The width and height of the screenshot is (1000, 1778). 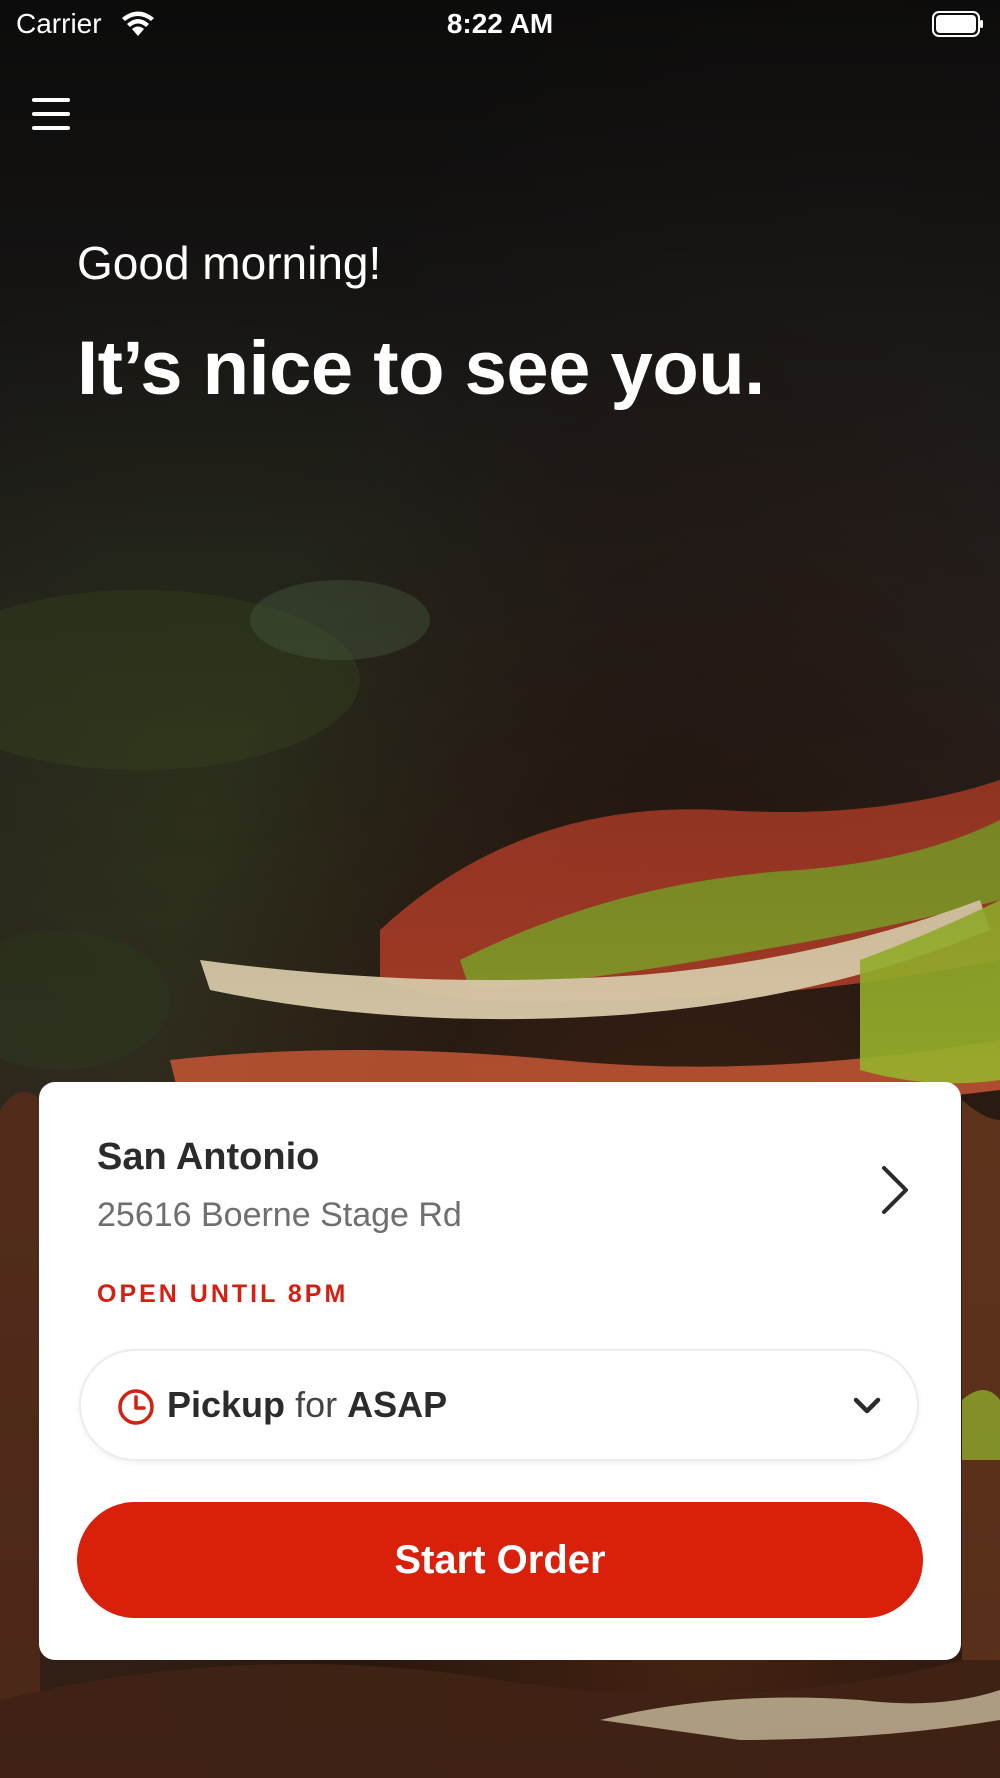 What do you see at coordinates (316, 1404) in the screenshot?
I see `pickup-connector: for` at bounding box center [316, 1404].